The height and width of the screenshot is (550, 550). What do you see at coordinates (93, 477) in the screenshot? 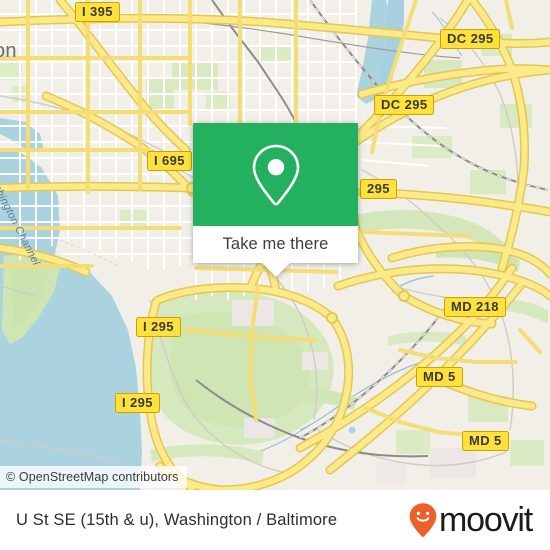
I see `osm-attribution: © OpenStreetMap contributors` at bounding box center [93, 477].